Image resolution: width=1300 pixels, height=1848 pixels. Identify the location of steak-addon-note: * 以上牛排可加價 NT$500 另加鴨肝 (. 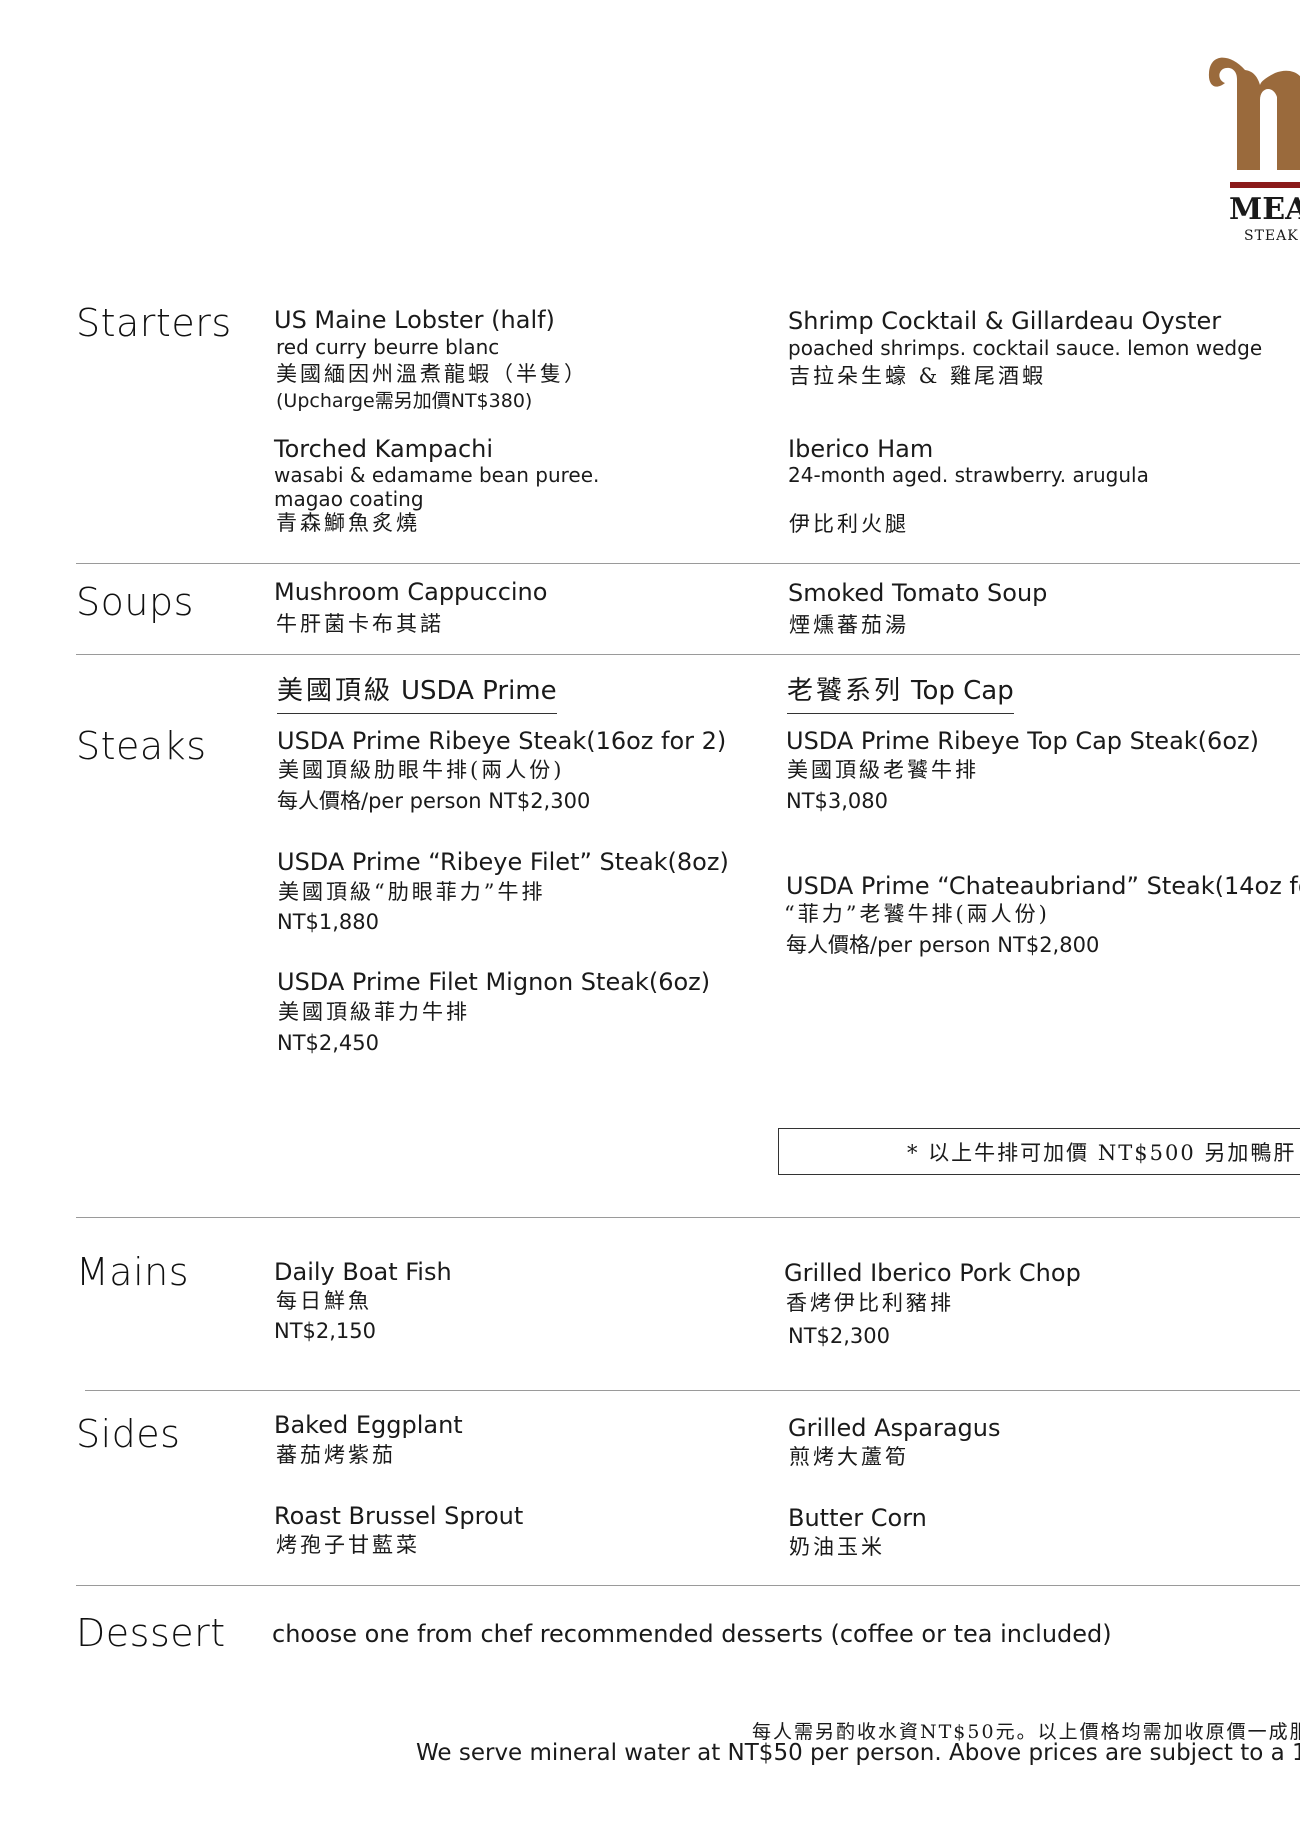
(1103, 1153).